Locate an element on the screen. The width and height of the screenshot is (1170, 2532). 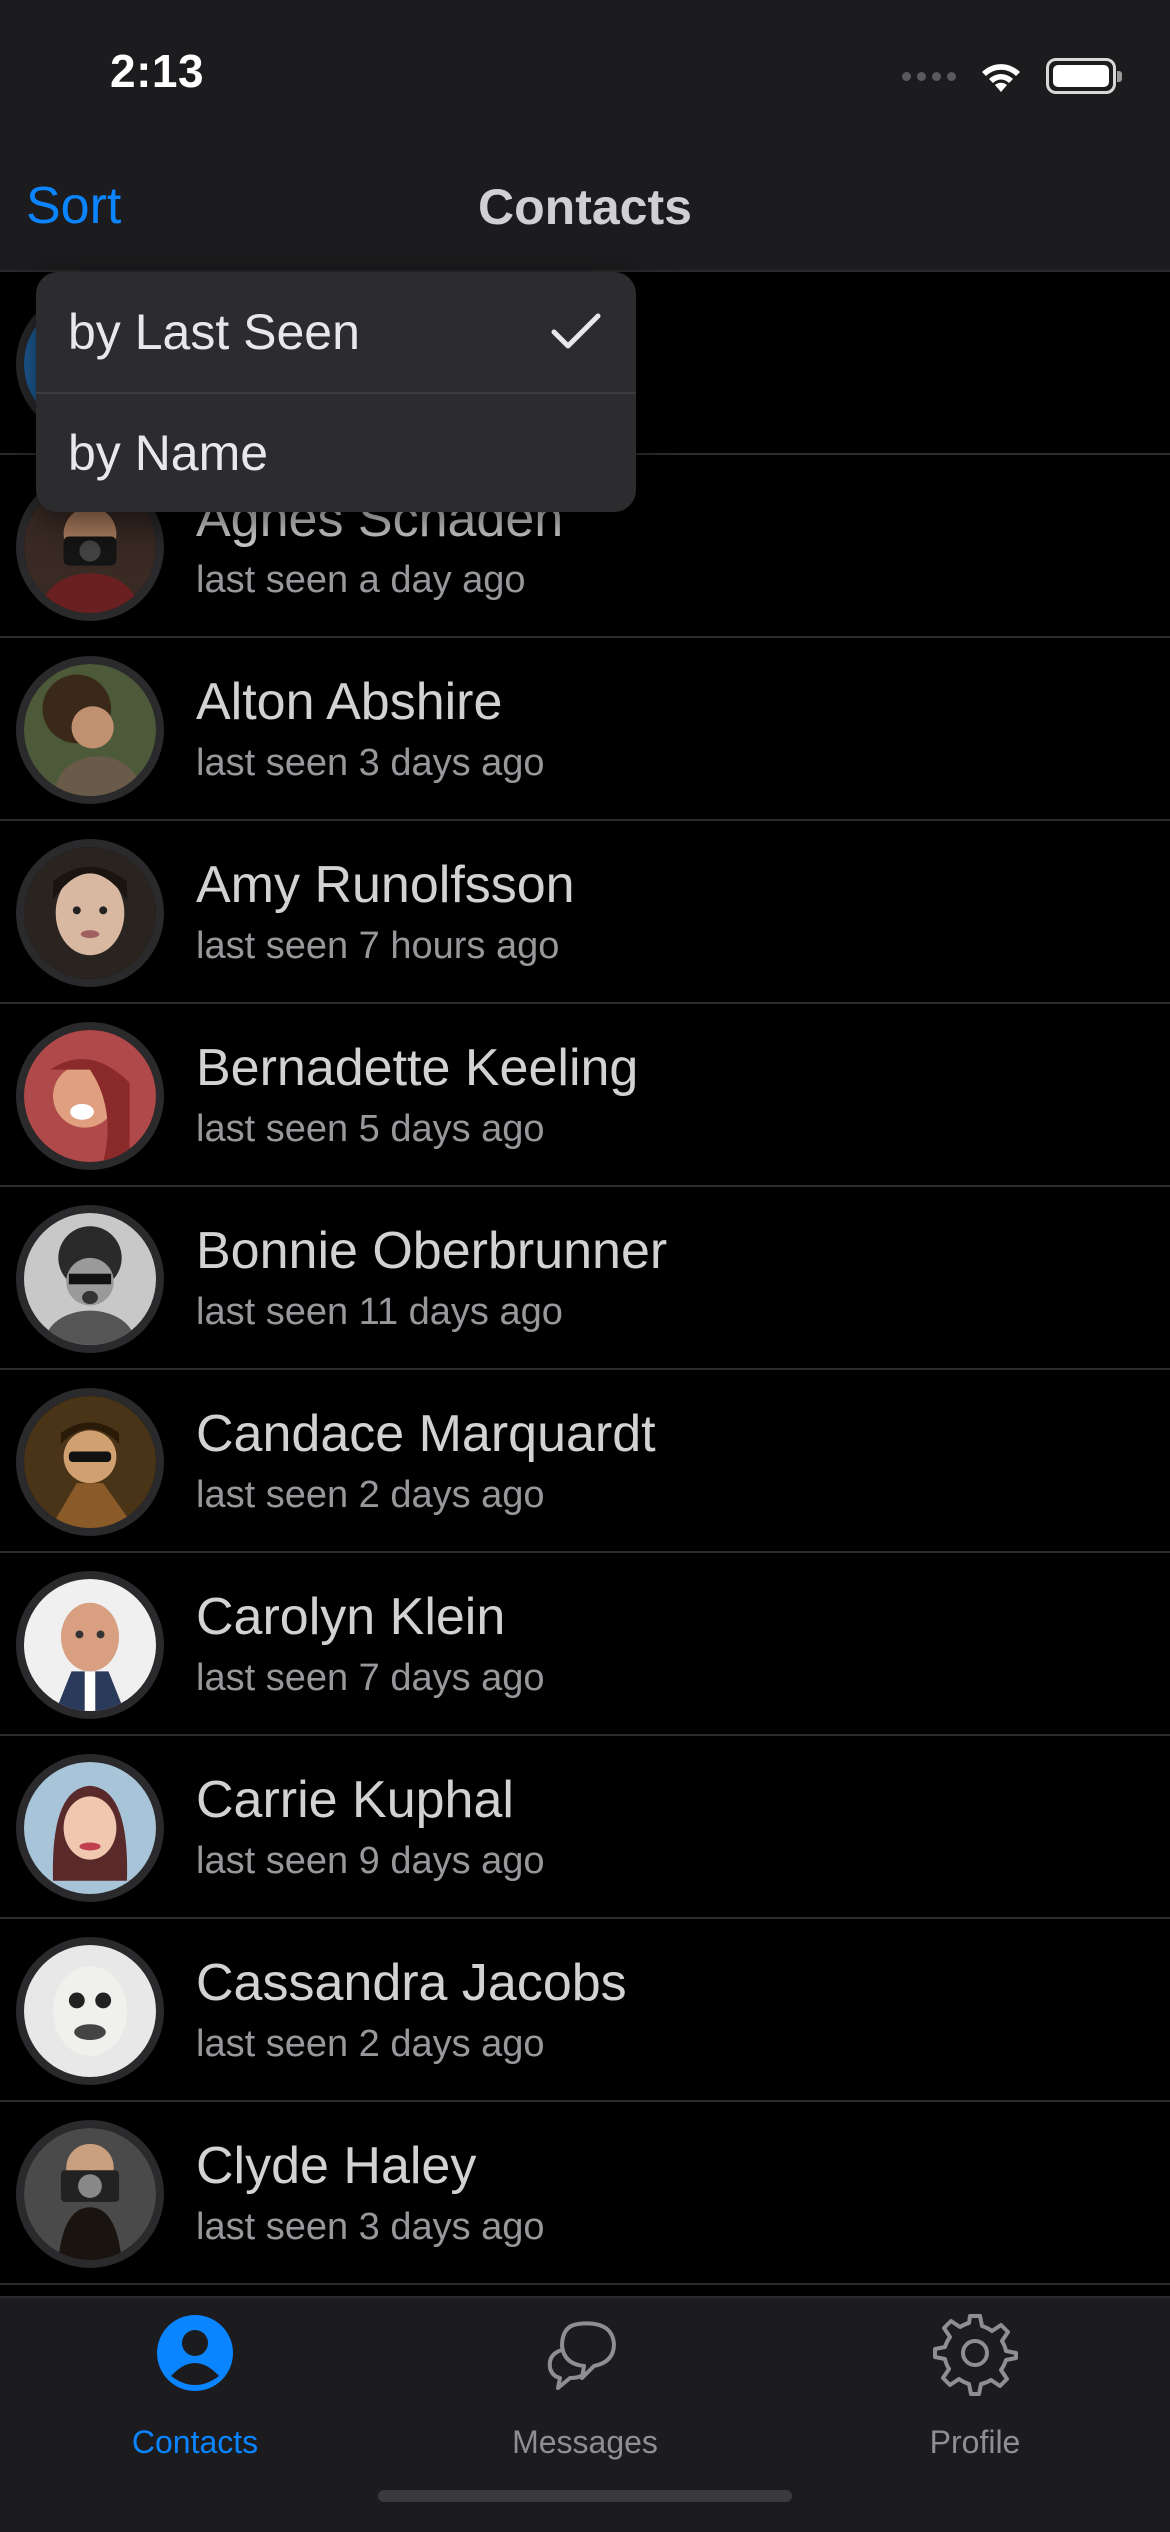
top-bar: 2:13 Sort Contacts is located at coordinates (585, 136).